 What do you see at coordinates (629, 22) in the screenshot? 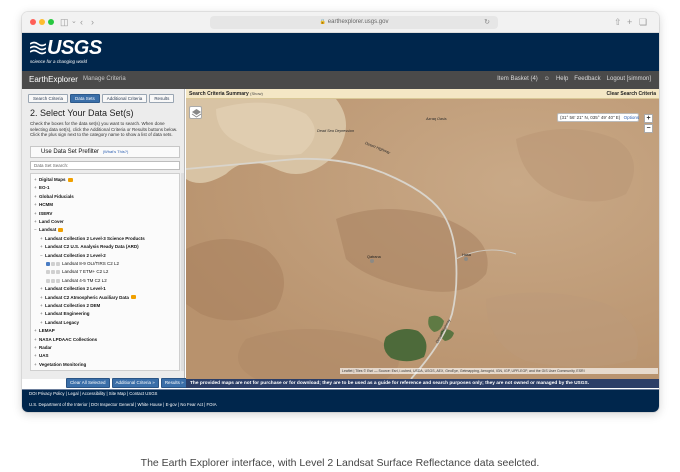
I see `new-tab-icon: +` at bounding box center [629, 22].